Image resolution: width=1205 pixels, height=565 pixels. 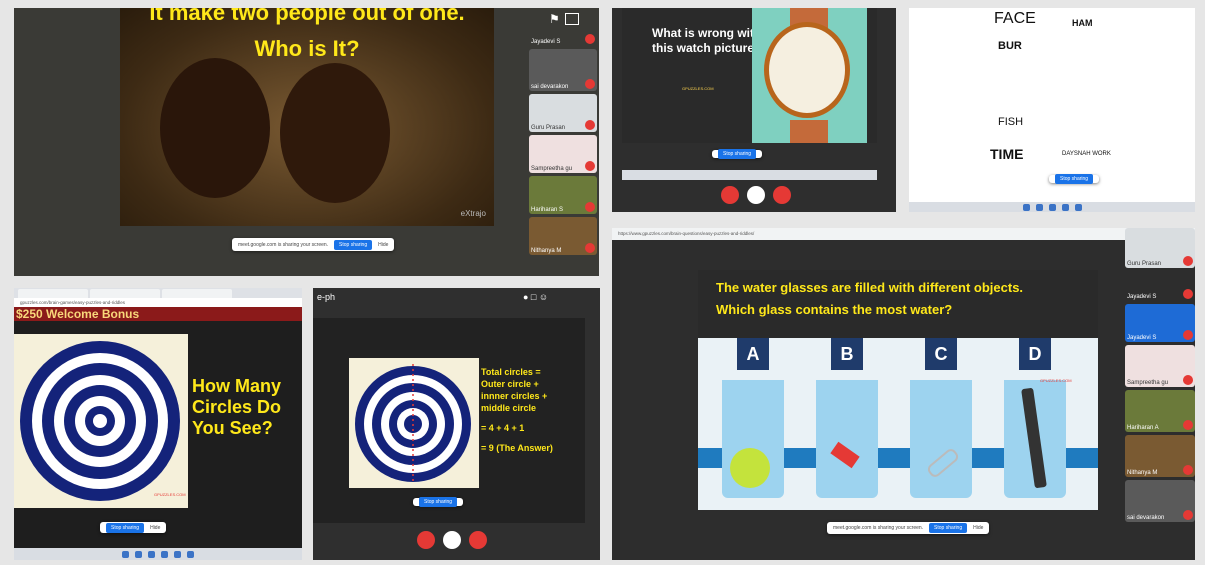 I want to click on share-text: meet.google.com is sharing your screen., so click(x=283, y=244).